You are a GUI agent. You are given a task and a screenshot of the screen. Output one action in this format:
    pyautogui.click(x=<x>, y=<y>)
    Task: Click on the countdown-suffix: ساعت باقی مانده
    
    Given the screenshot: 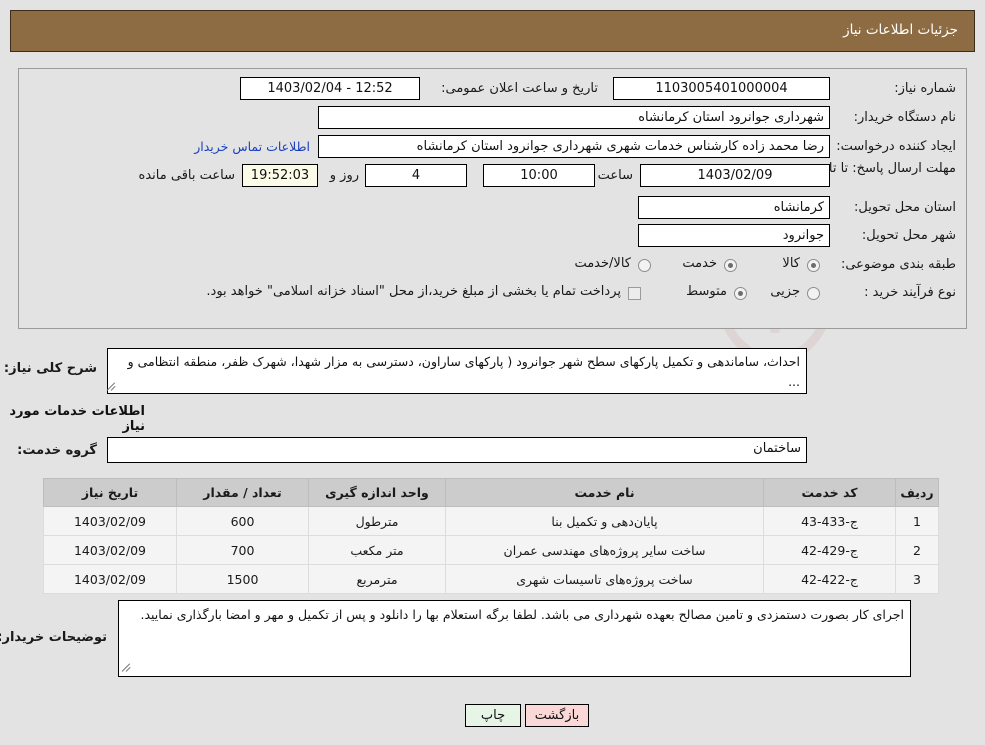 What is the action you would take?
    pyautogui.click(x=186, y=175)
    